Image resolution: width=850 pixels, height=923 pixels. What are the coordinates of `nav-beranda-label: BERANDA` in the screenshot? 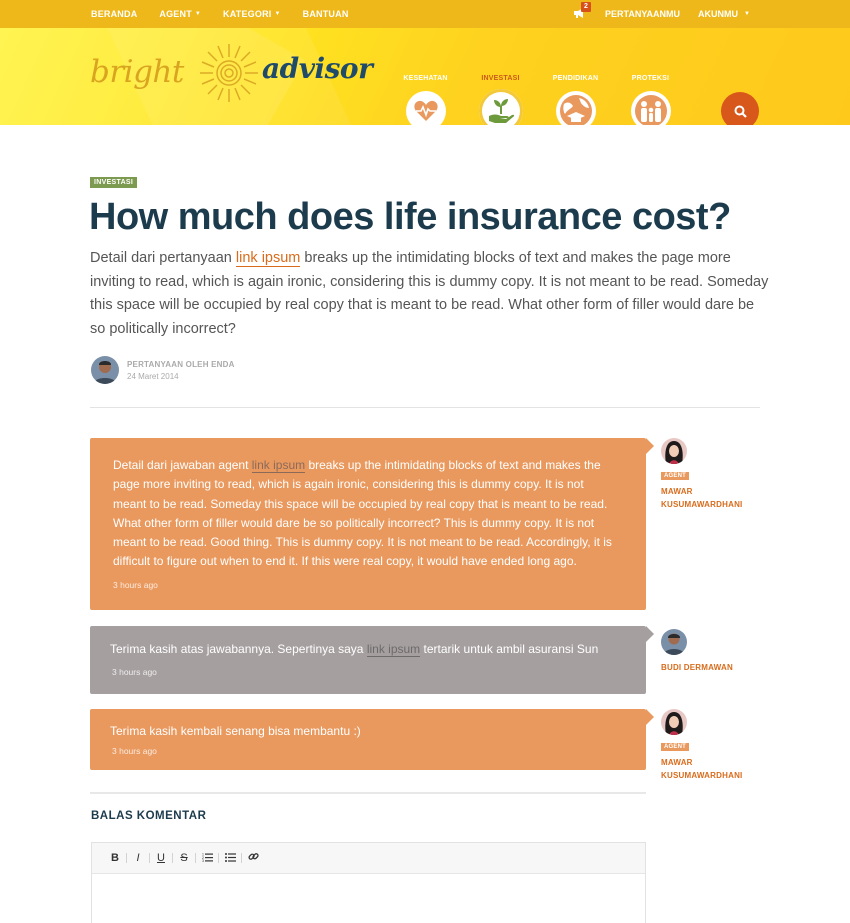 It's located at (114, 14).